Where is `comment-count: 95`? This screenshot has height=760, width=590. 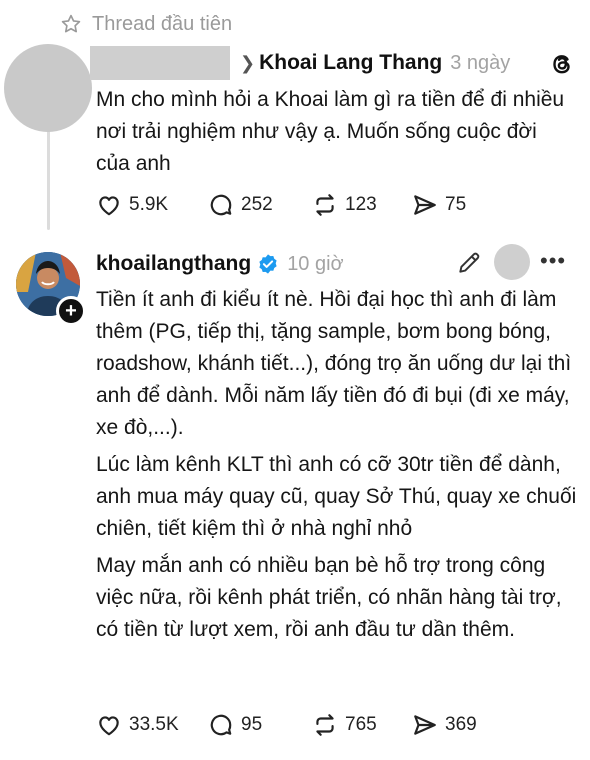 comment-count: 95 is located at coordinates (252, 724).